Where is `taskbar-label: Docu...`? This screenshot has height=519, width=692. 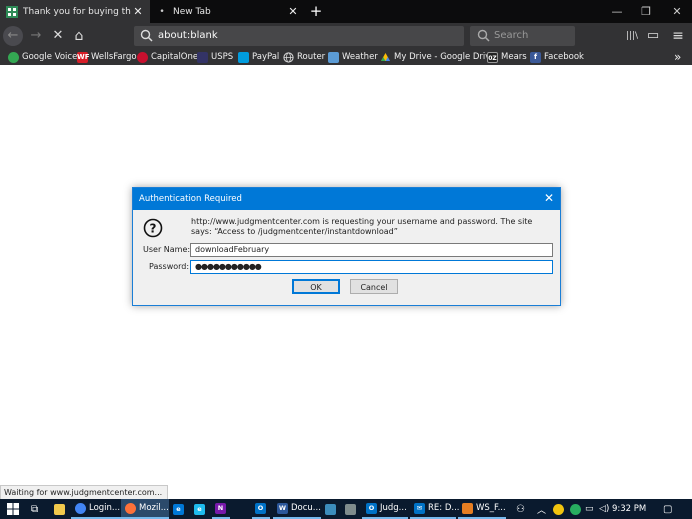 taskbar-label: Docu... is located at coordinates (306, 508).